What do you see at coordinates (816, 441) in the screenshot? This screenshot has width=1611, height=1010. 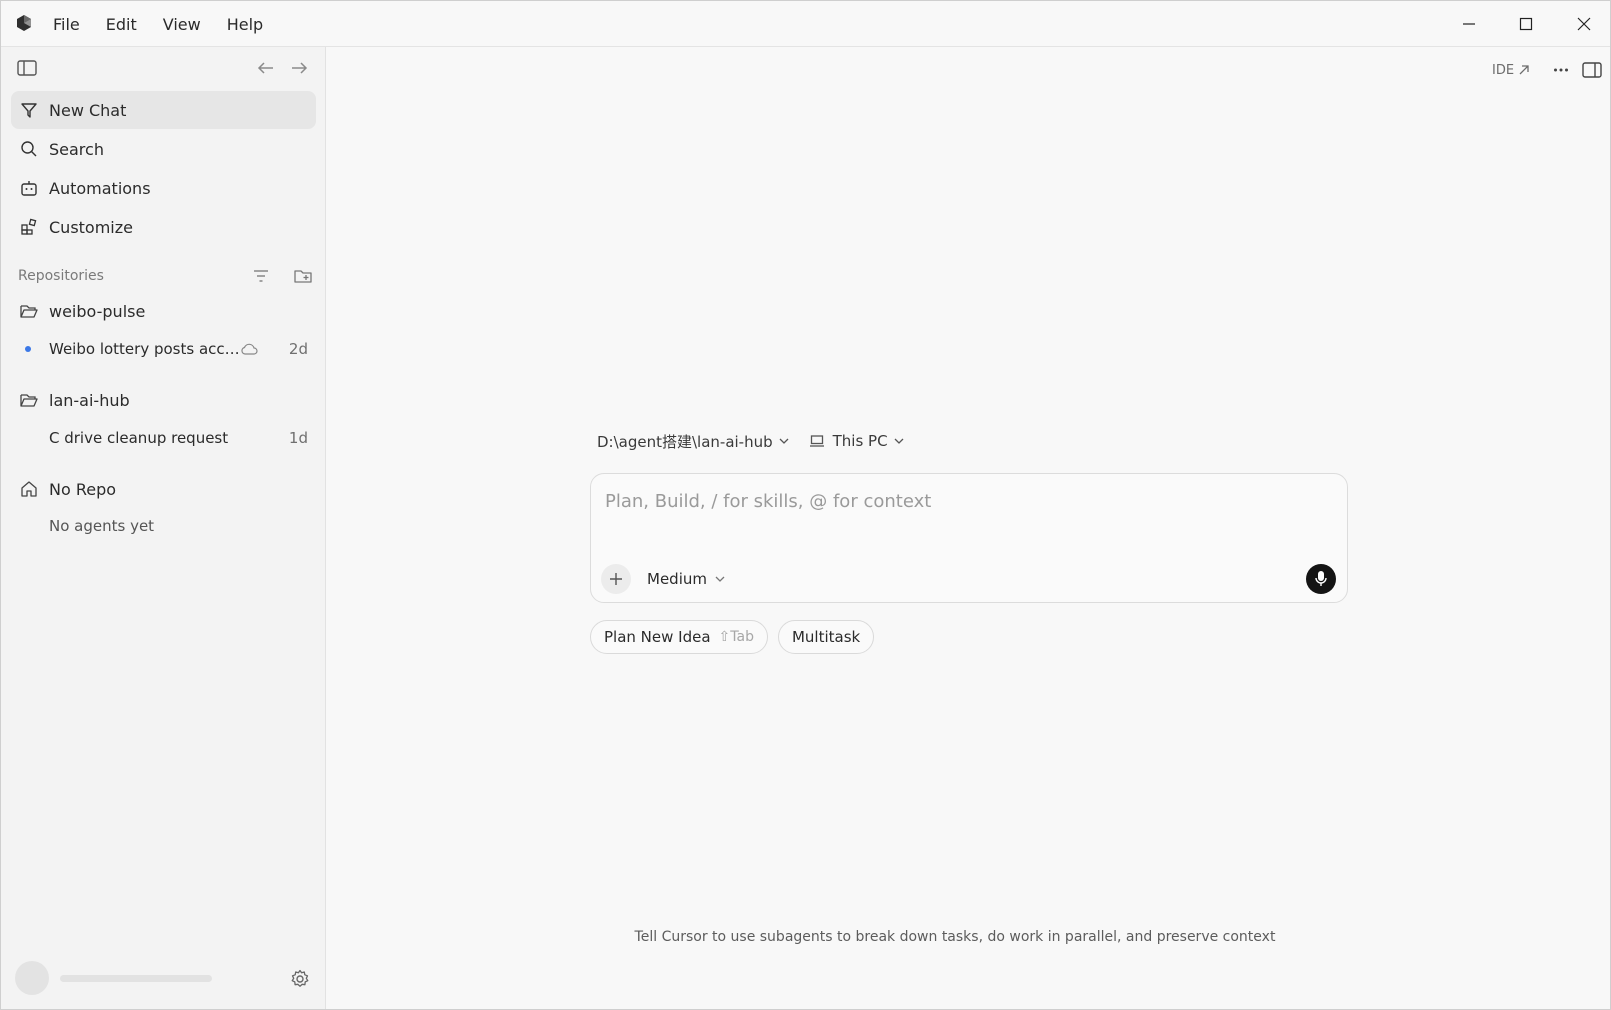 I see `laptop-icon` at bounding box center [816, 441].